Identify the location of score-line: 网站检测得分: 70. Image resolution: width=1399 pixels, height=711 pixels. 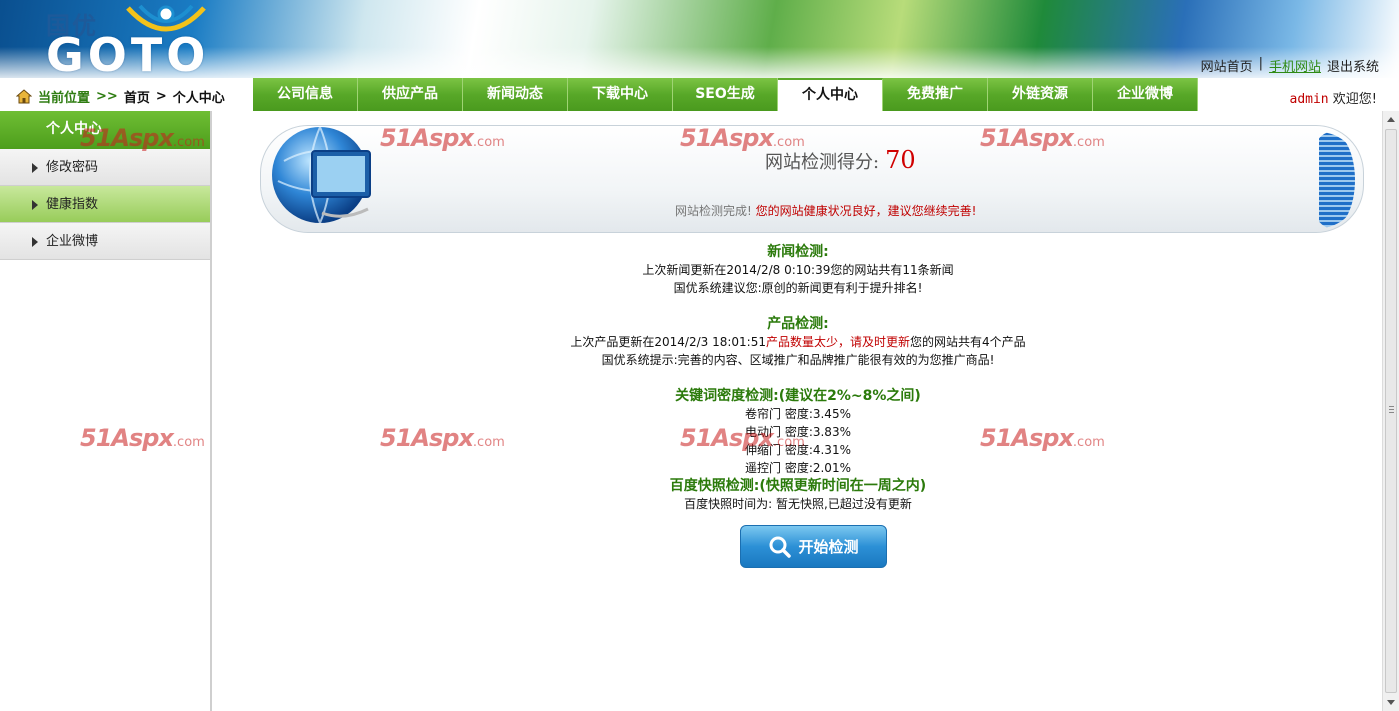
(840, 160).